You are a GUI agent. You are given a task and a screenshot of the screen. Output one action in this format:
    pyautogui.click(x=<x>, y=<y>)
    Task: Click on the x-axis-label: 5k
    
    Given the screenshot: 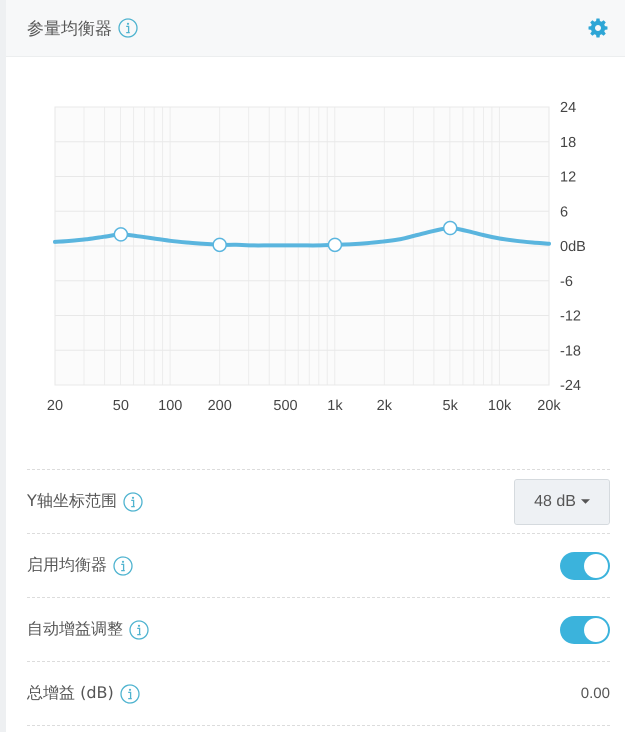 What is the action you would take?
    pyautogui.click(x=450, y=406)
    